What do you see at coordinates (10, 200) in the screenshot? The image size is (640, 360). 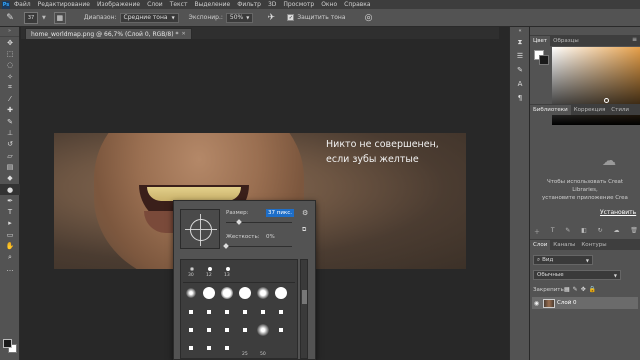 I see `pen-tool-icon: ✒` at bounding box center [10, 200].